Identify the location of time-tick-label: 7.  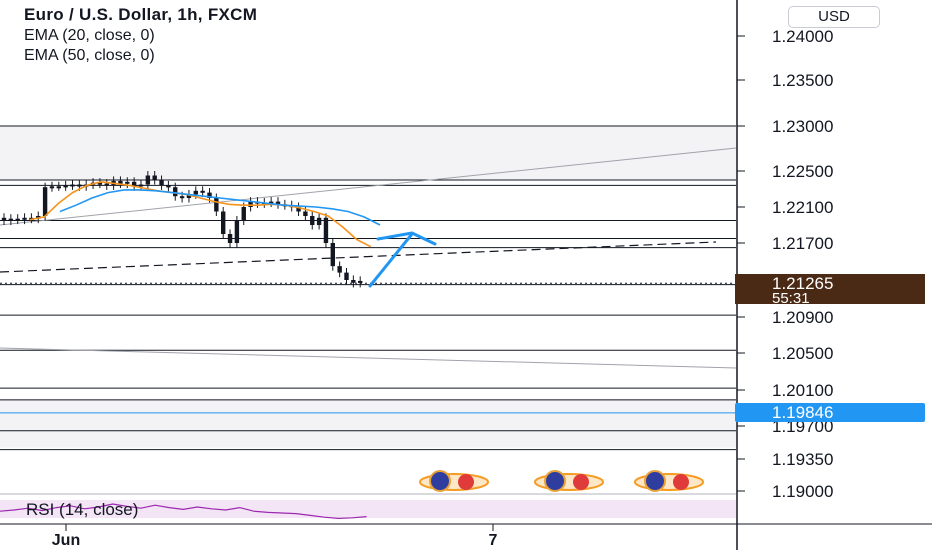
(493, 540).